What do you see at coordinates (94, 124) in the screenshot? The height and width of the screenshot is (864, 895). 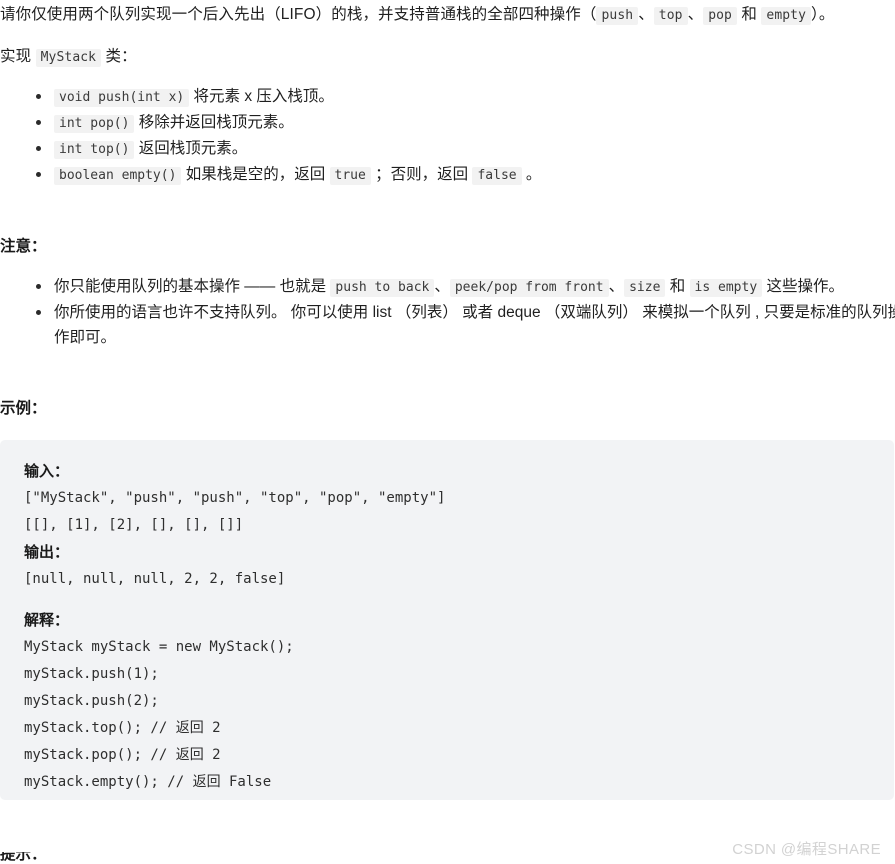 I see `inline-code-int-pop: int pop()` at bounding box center [94, 124].